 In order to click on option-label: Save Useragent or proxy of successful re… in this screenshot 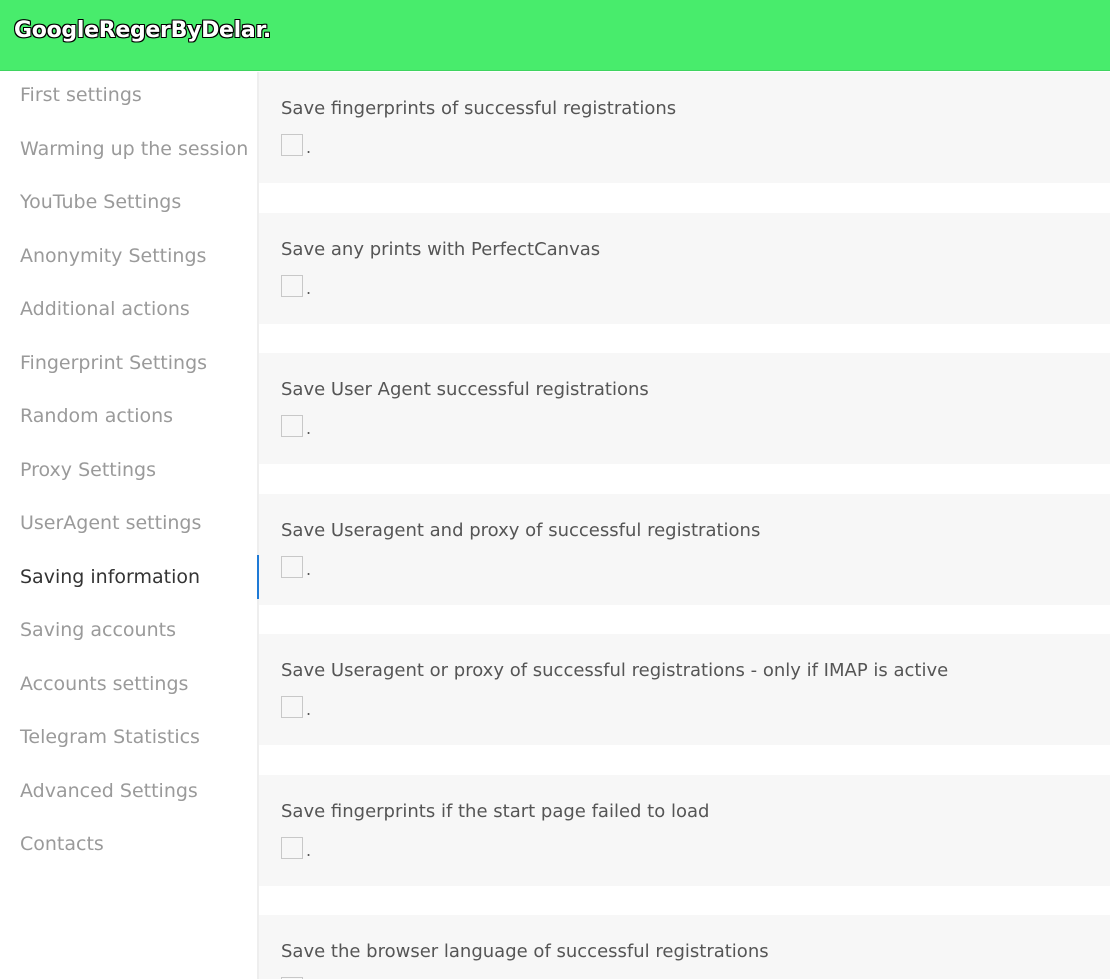, I will do `click(615, 670)`.